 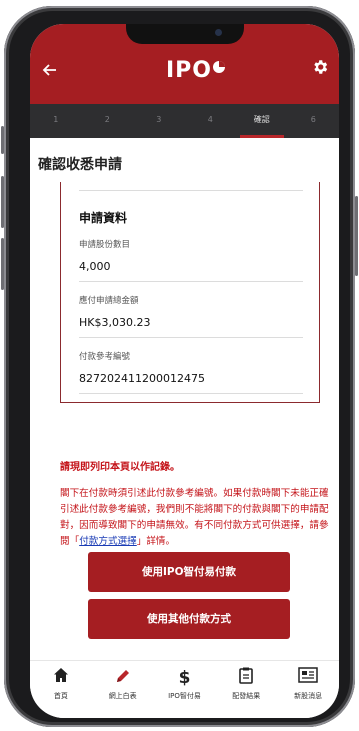 I want to click on nav-label: 配發結果, so click(x=246, y=696).